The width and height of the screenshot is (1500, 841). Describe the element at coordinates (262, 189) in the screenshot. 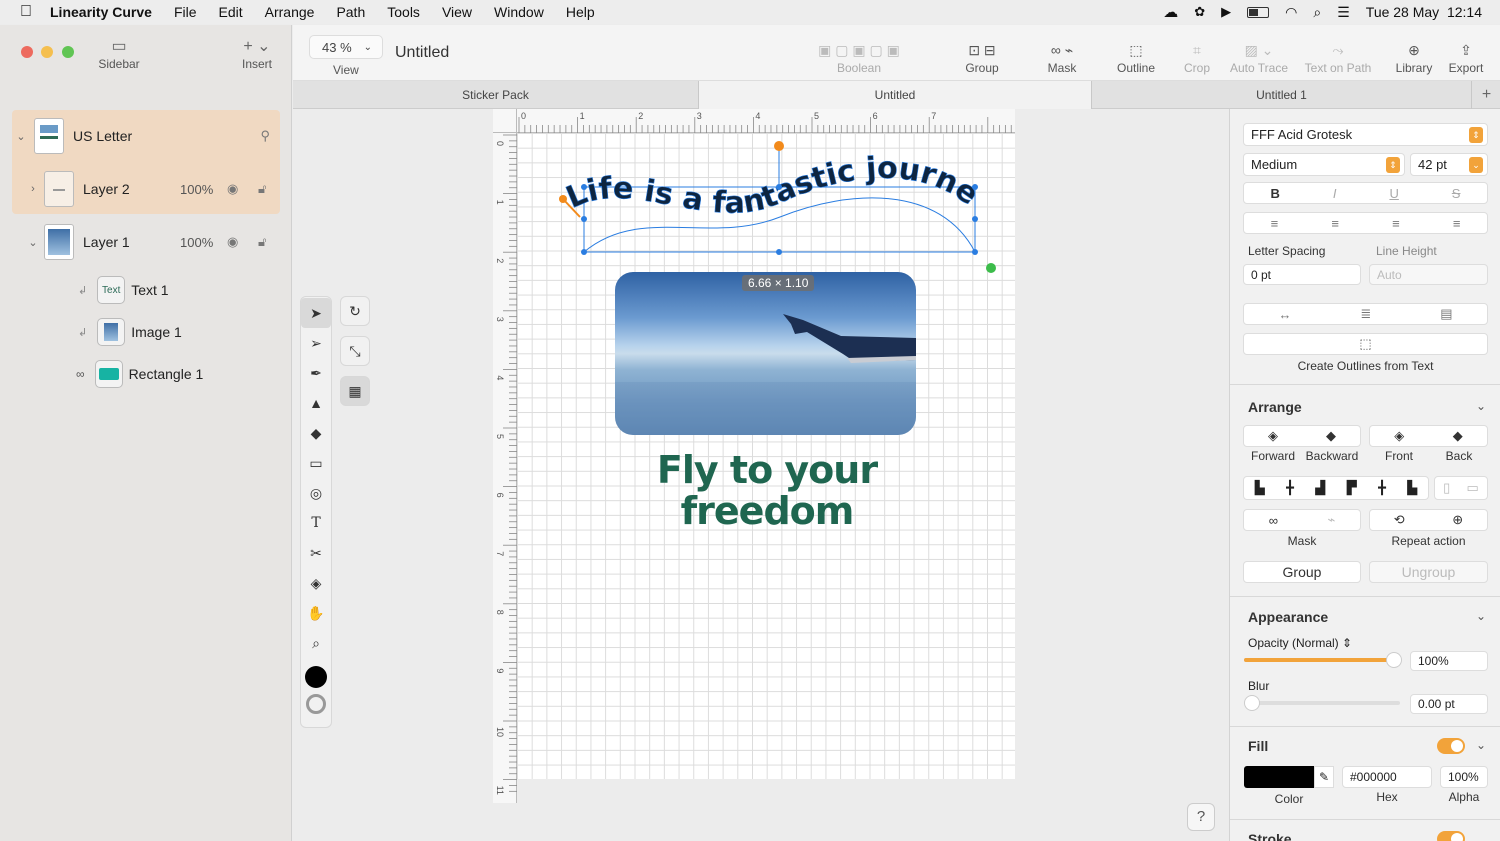

I see `lock-icon: 🔓︎` at that location.